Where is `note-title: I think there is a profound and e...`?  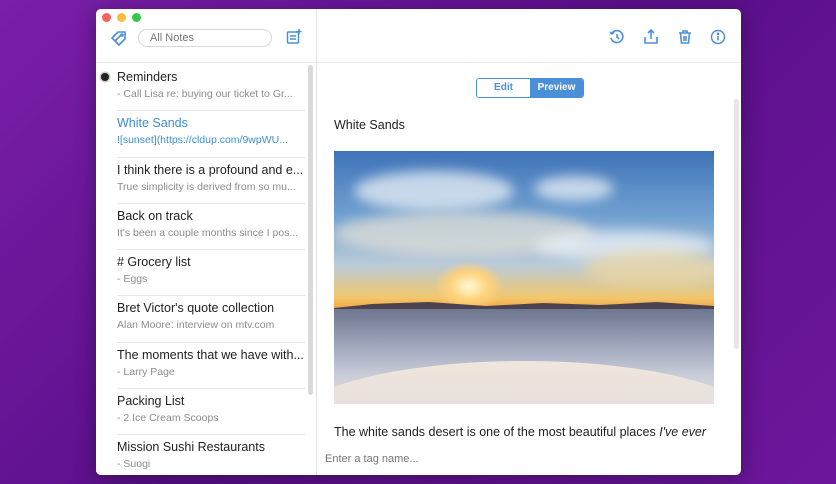 note-title: I think there is a profound and e... is located at coordinates (210, 169).